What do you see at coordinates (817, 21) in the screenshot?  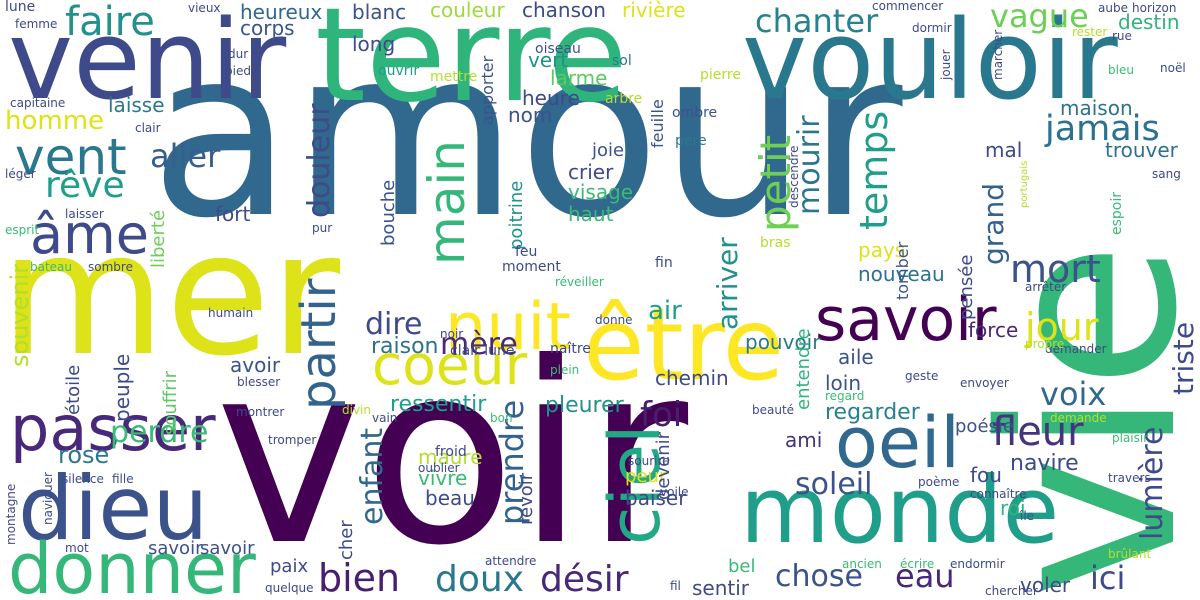 I see `cloud-word: chanter` at bounding box center [817, 21].